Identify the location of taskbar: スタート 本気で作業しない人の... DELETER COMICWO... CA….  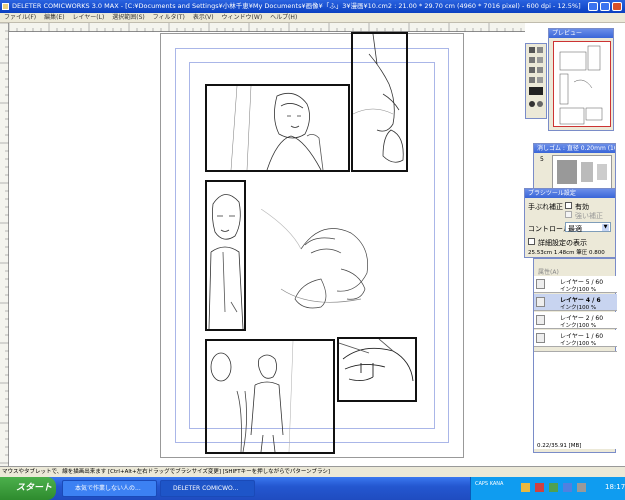
(312, 488).